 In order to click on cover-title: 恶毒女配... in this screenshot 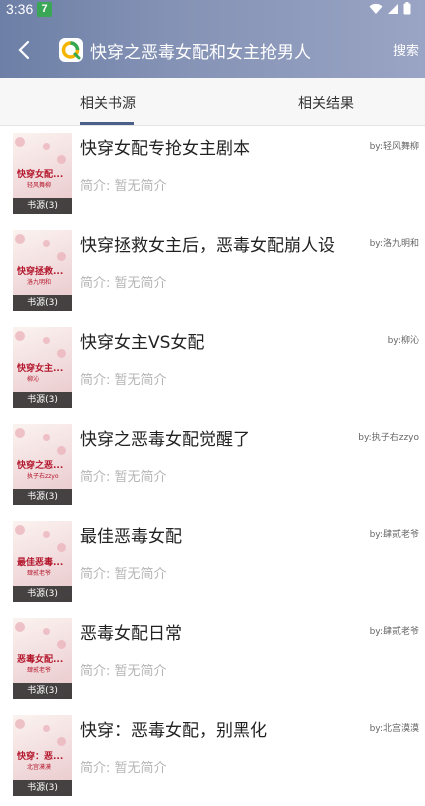, I will do `click(40, 660)`.